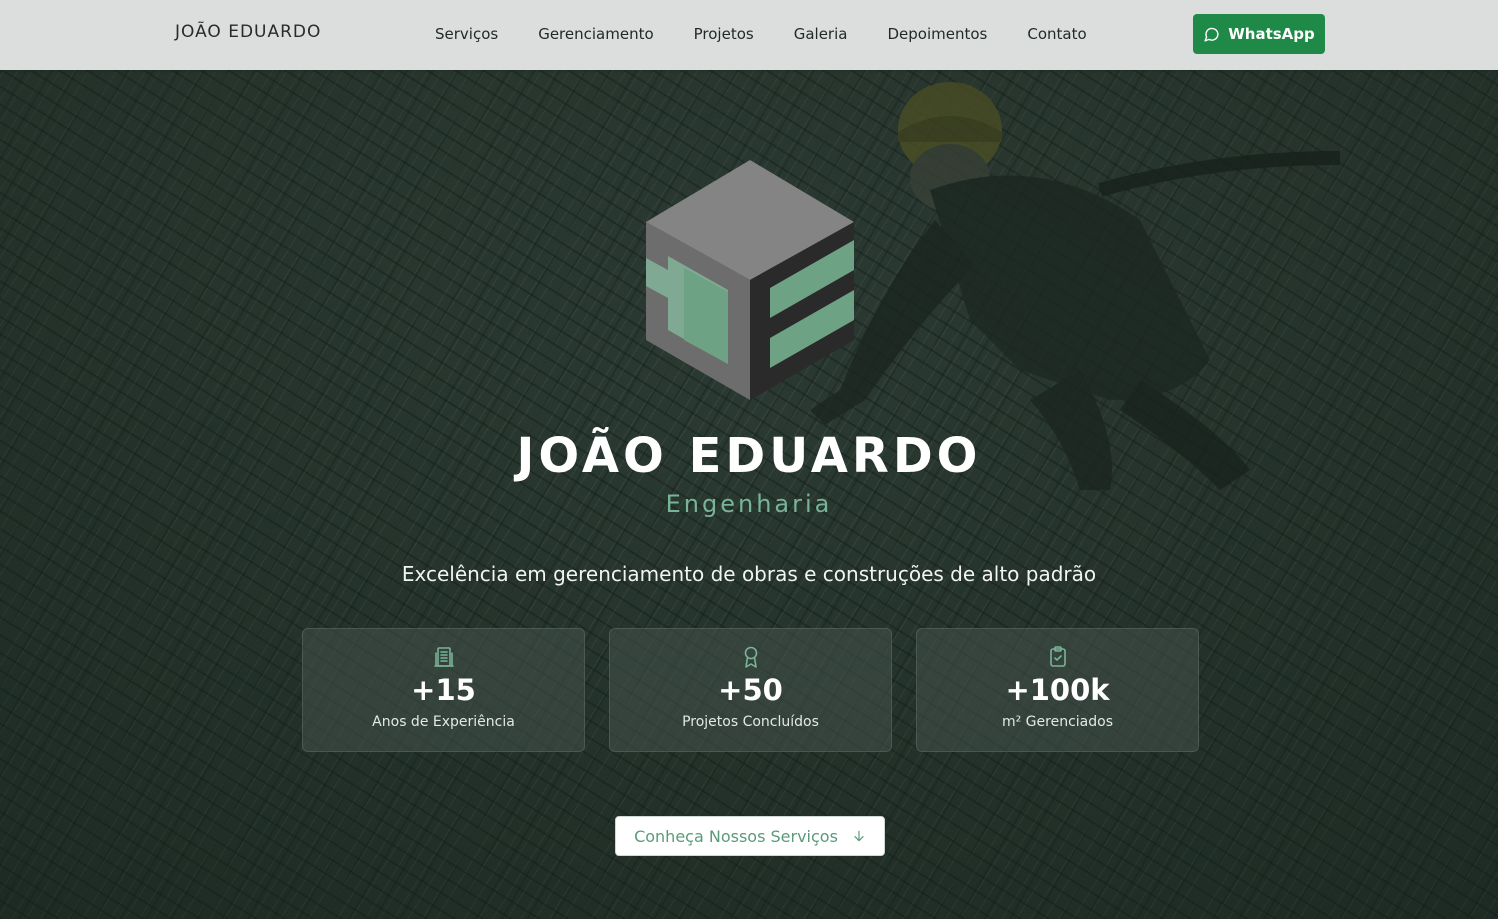  I want to click on services-cta-label: Conheça Nossos Serviços, so click(736, 836).